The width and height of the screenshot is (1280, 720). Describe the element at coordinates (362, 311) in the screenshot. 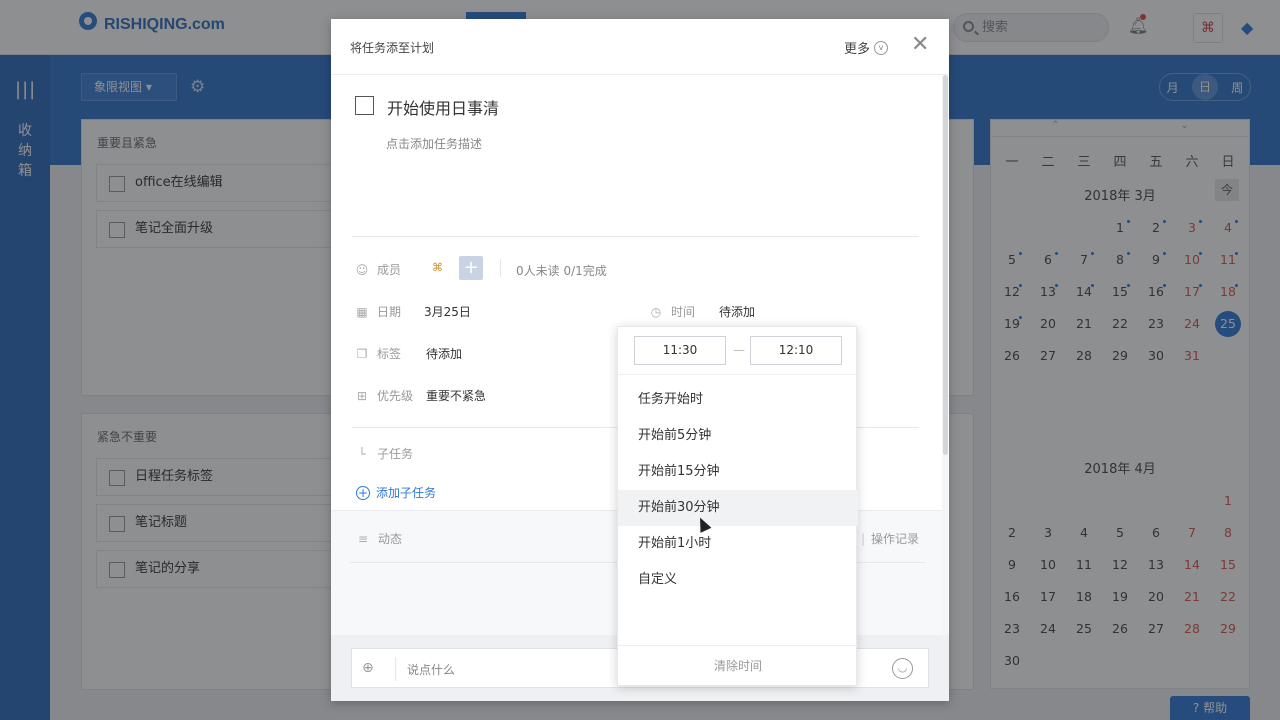

I see `calendar-icon: ▦` at that location.